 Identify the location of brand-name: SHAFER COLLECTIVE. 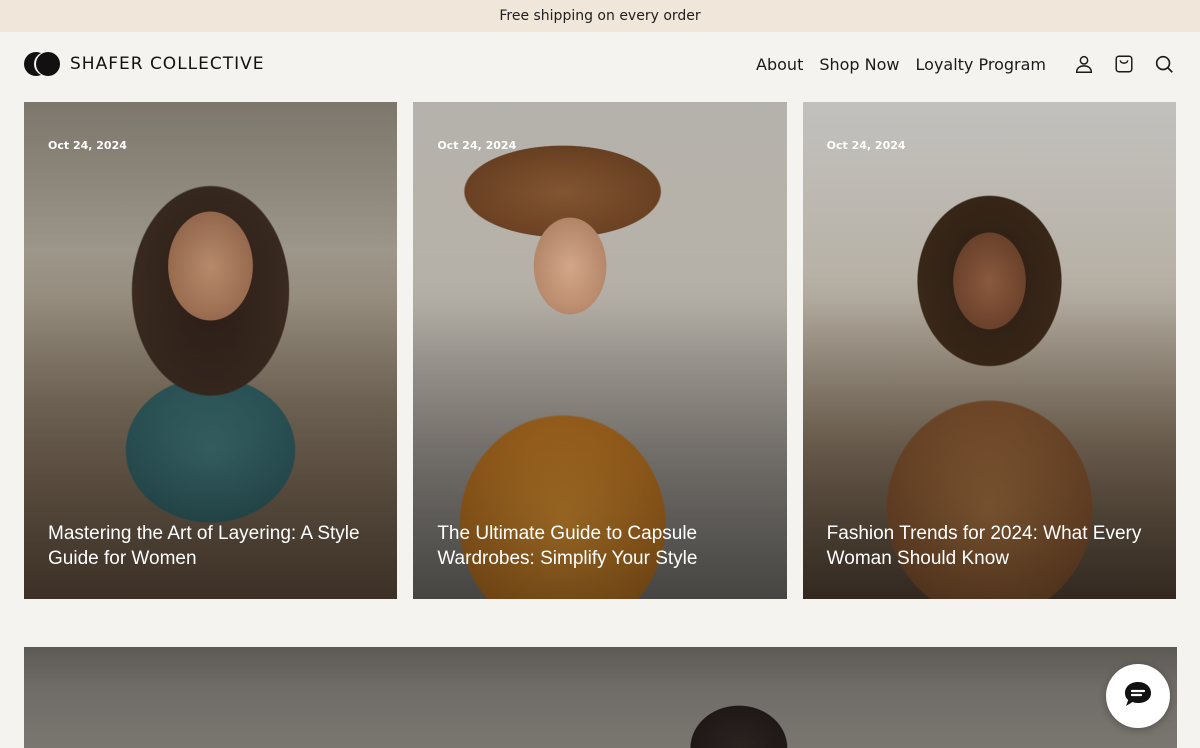
(167, 64).